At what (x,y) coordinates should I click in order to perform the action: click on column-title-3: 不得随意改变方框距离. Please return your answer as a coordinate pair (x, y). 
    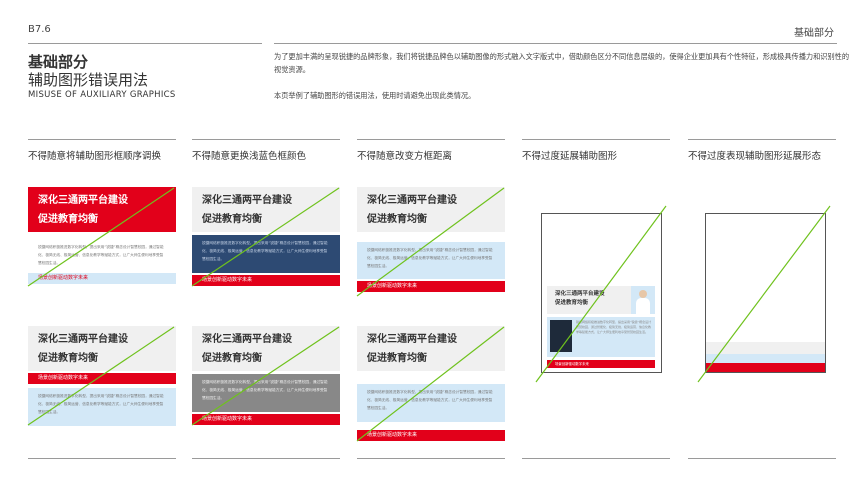
    Looking at the image, I should click on (405, 156).